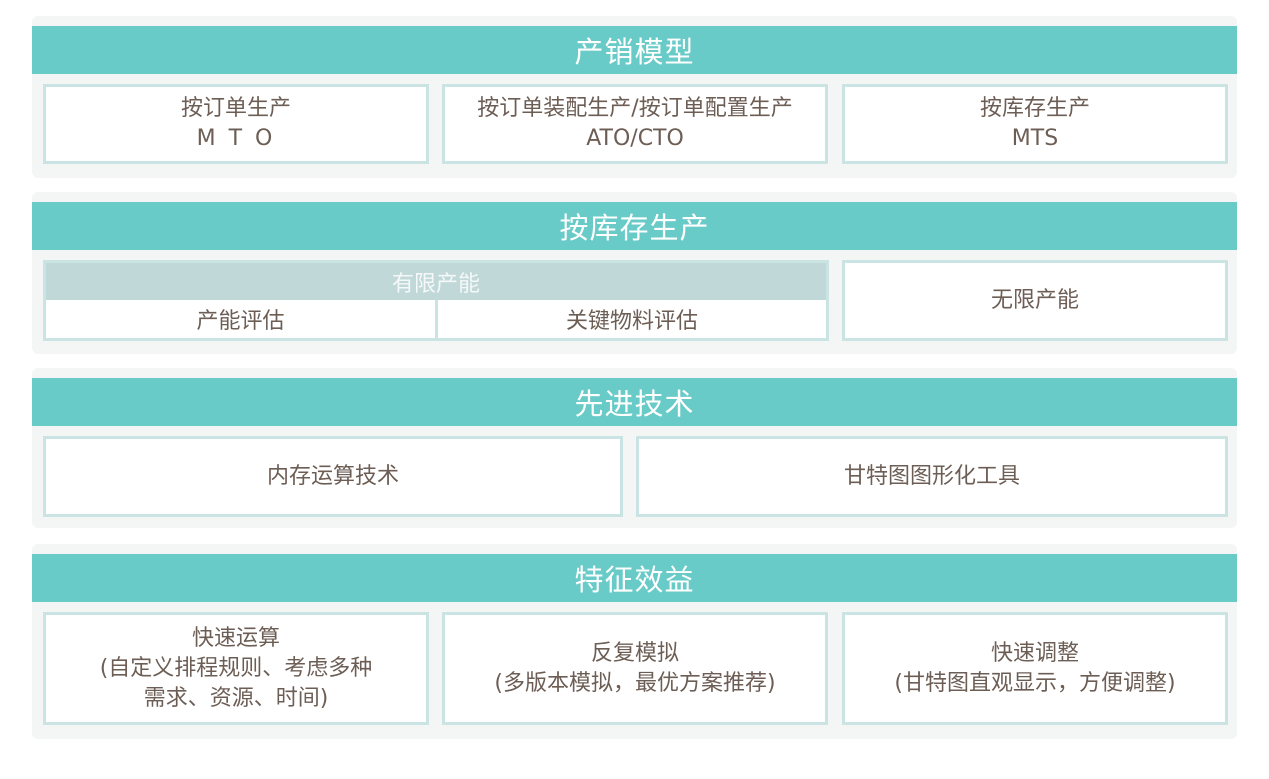 This screenshot has width=1269, height=779. I want to click on box-label: 快速调整, so click(1034, 653).